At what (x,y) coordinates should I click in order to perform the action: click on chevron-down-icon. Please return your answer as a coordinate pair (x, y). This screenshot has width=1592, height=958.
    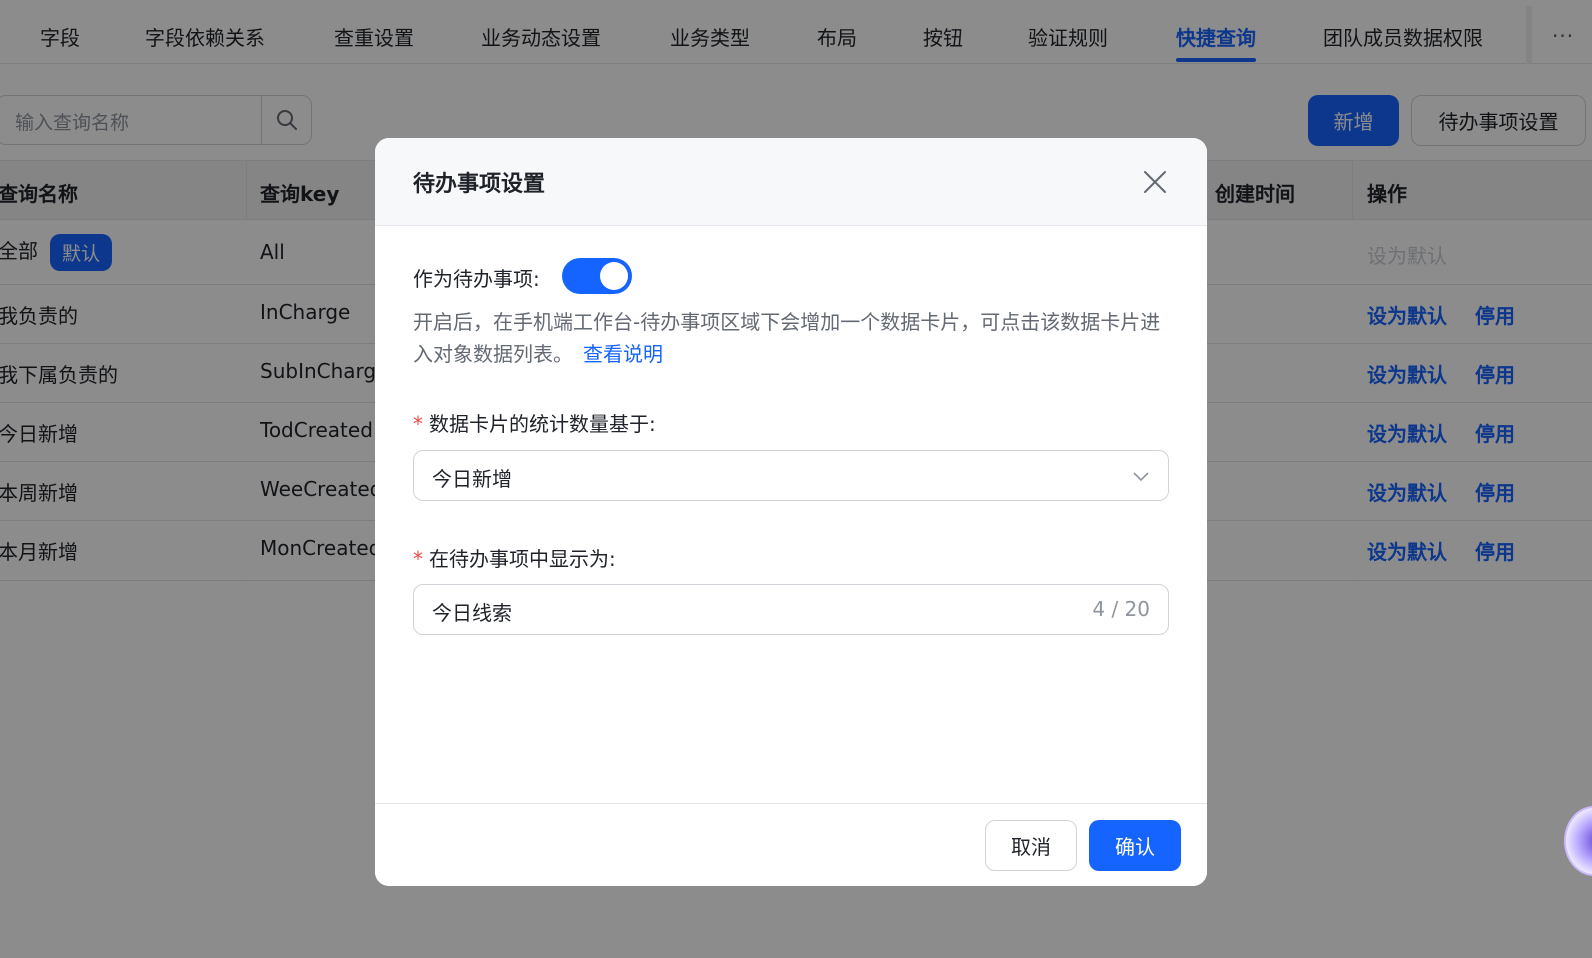
    Looking at the image, I should click on (1141, 477).